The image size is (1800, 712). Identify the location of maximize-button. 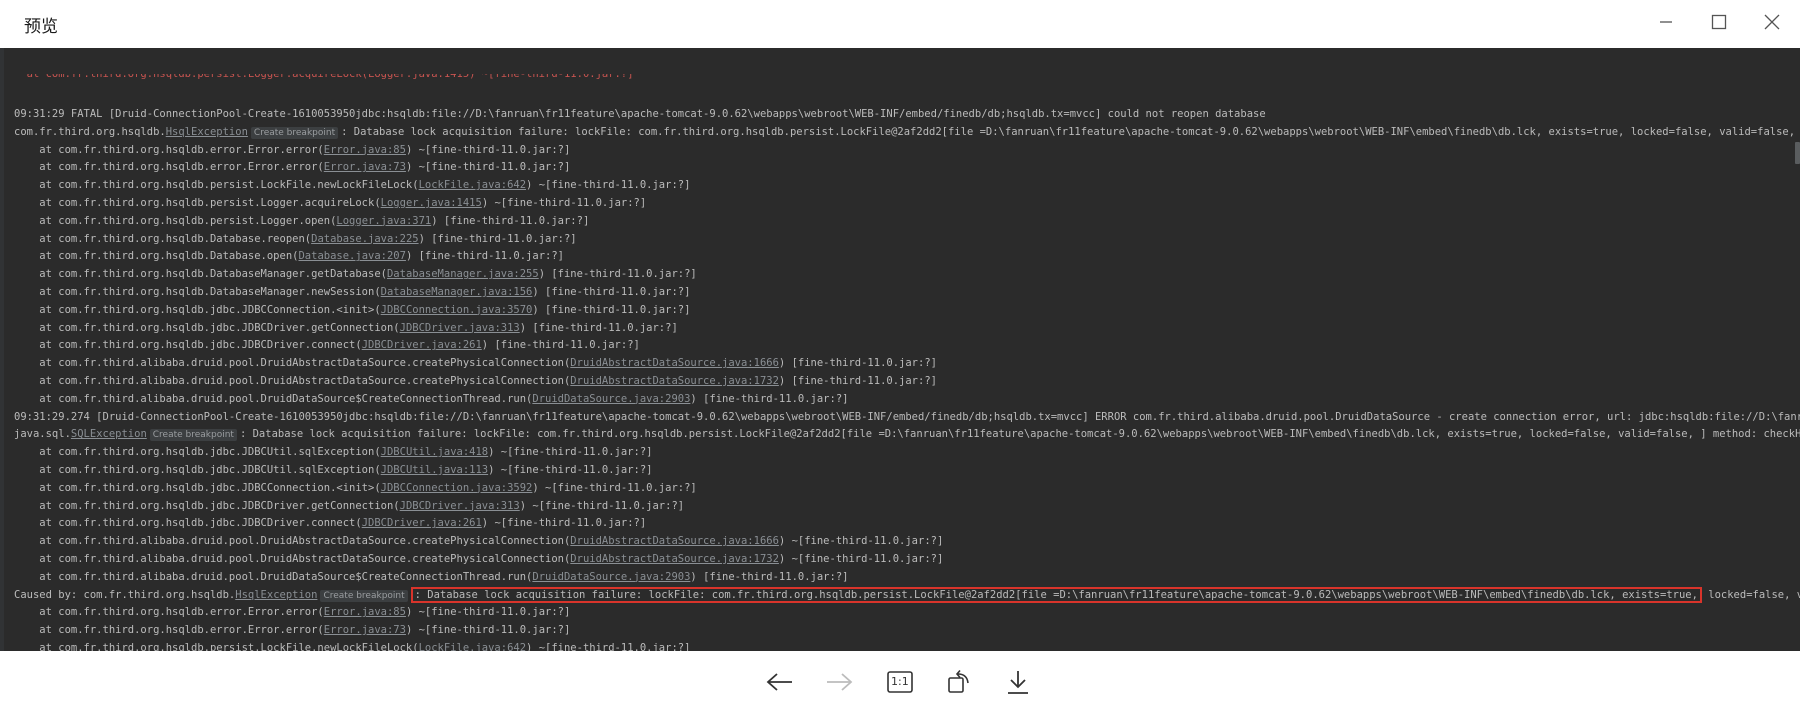
(1719, 22).